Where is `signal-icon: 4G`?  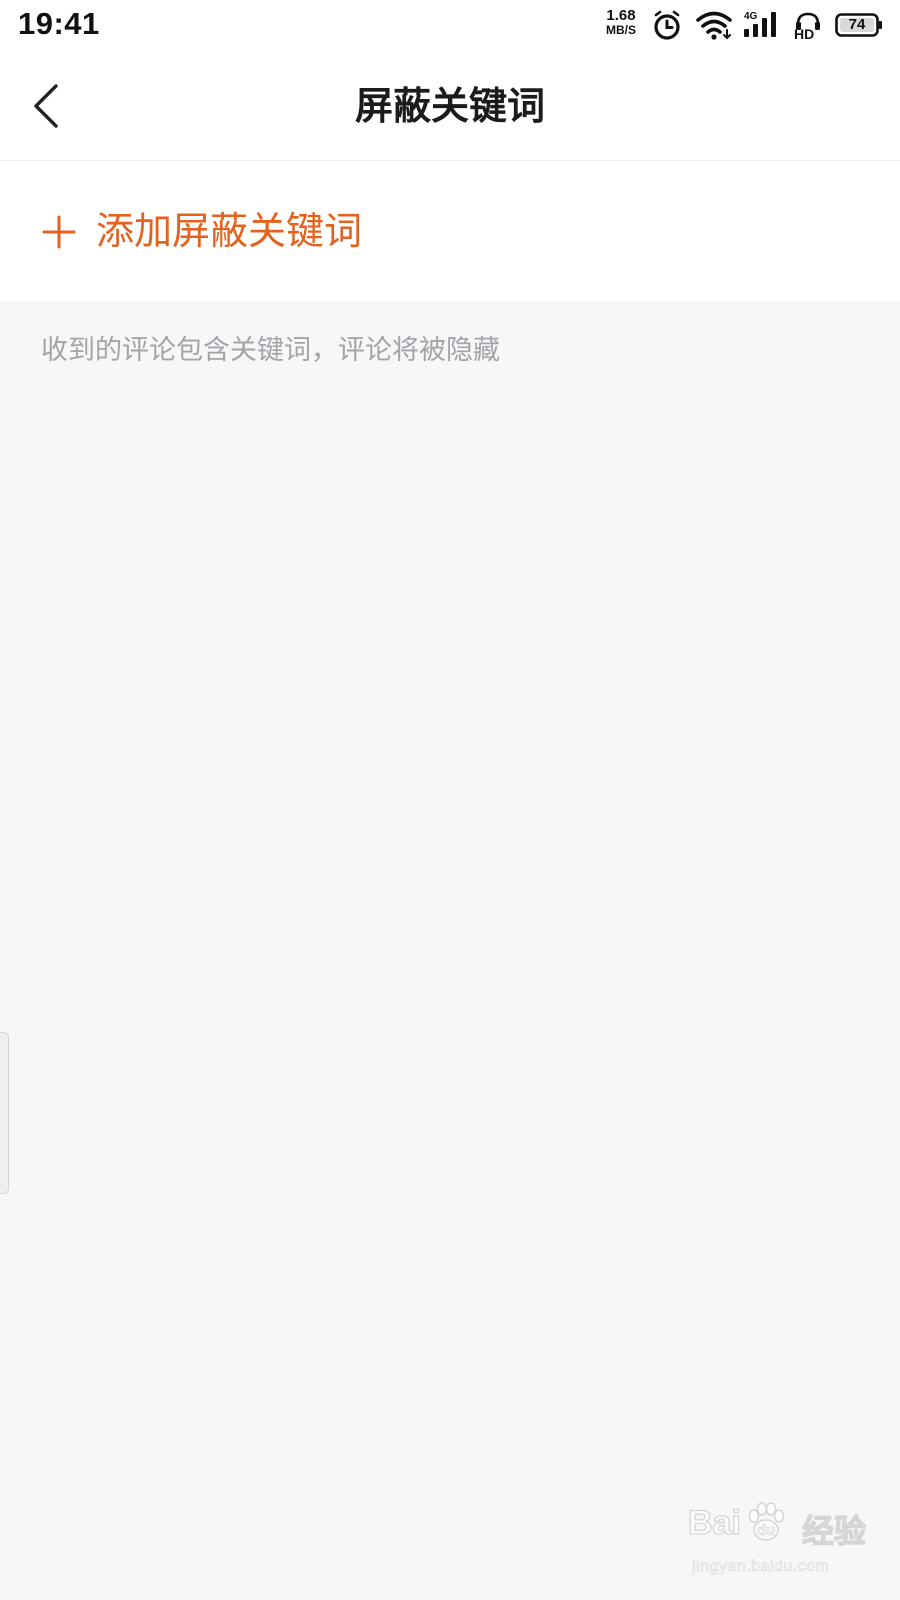
signal-icon: 4G is located at coordinates (760, 24).